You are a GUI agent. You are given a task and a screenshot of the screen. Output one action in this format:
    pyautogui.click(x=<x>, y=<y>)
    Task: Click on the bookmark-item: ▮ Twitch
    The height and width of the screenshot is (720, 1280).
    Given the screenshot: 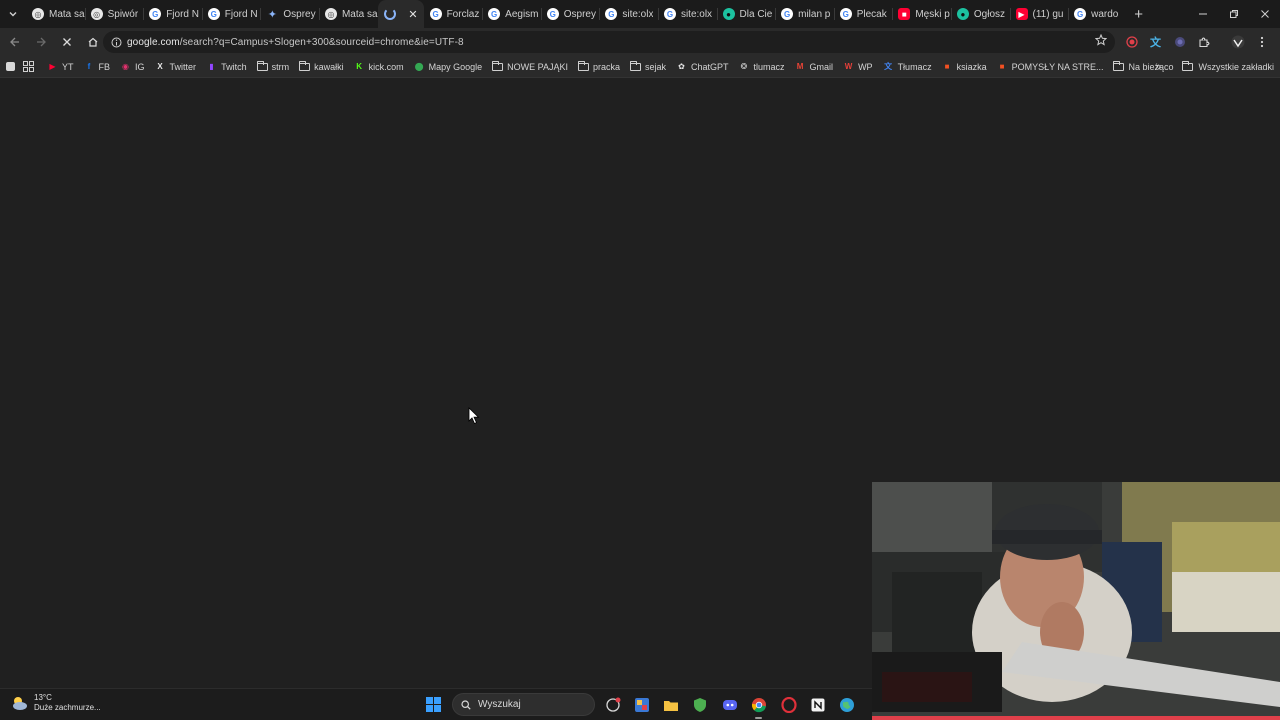 What is the action you would take?
    pyautogui.click(x=226, y=67)
    